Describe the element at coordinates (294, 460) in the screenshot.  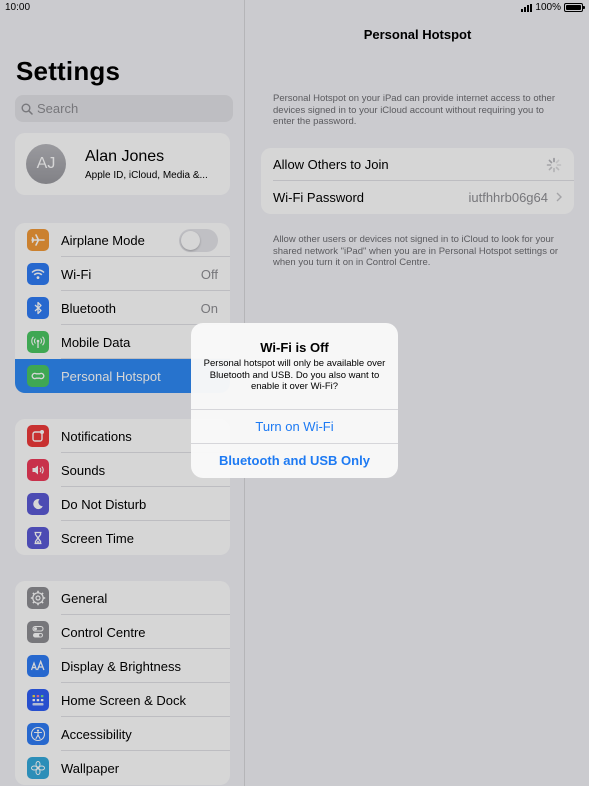
I see `bluetooth-usb-only-button: Bluetooth and USB Only` at that location.